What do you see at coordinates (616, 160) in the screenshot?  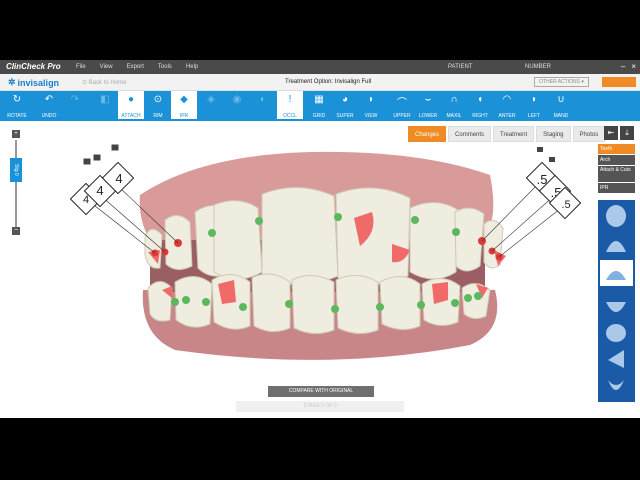 I see `right-tab-arch: Arch` at bounding box center [616, 160].